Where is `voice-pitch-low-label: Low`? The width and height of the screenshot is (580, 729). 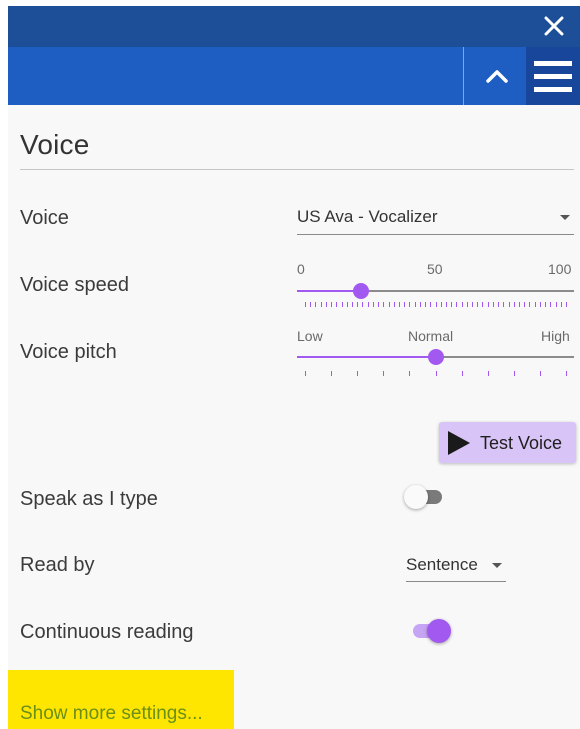 voice-pitch-low-label: Low is located at coordinates (310, 336).